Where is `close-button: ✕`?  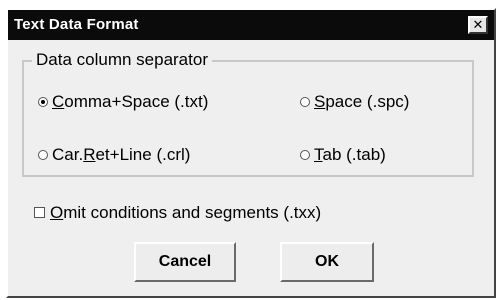
close-button: ✕ is located at coordinates (478, 25).